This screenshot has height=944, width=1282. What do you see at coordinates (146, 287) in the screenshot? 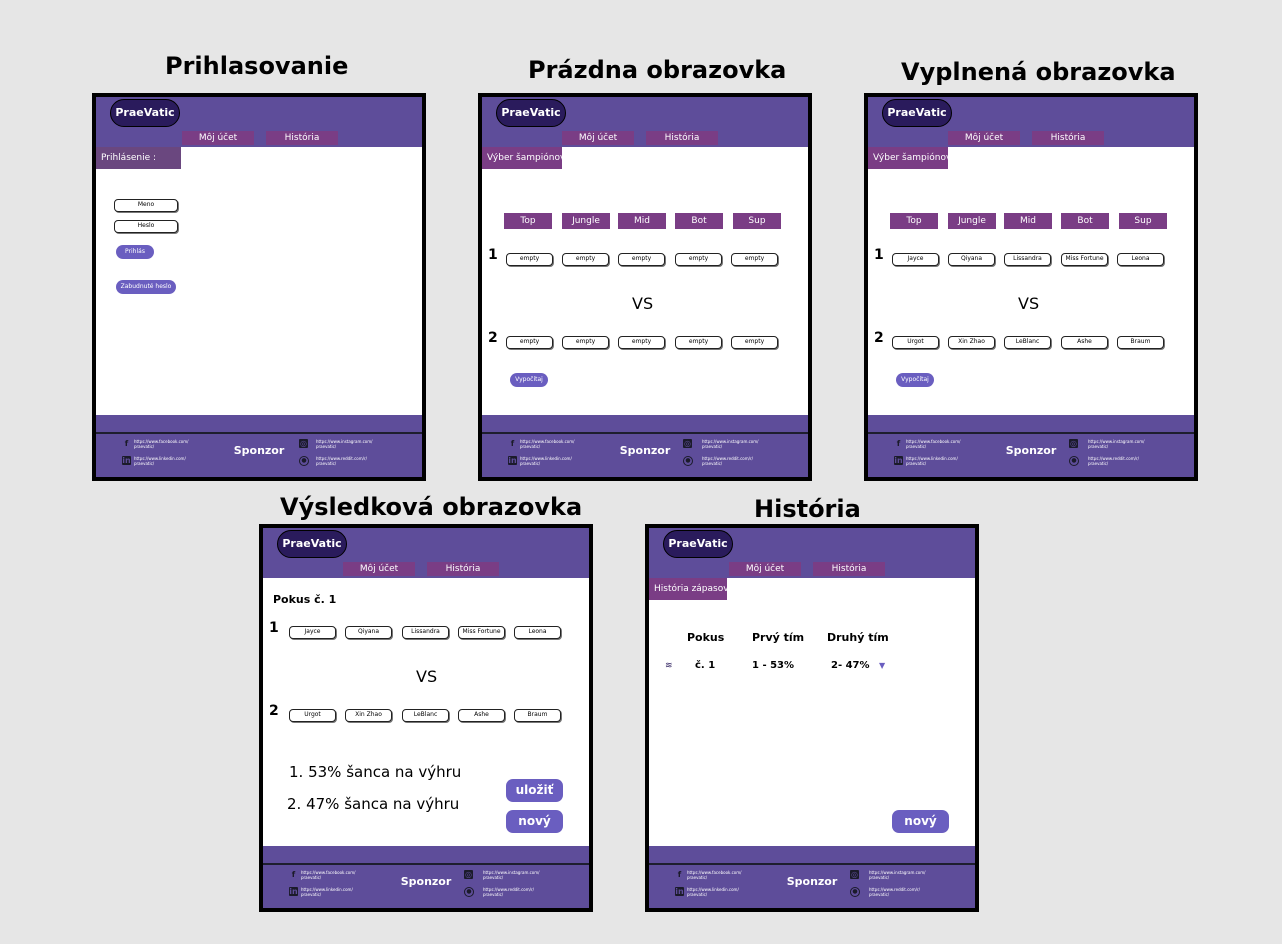
I see `forgot-password-button: Zabudnuté heslo` at bounding box center [146, 287].